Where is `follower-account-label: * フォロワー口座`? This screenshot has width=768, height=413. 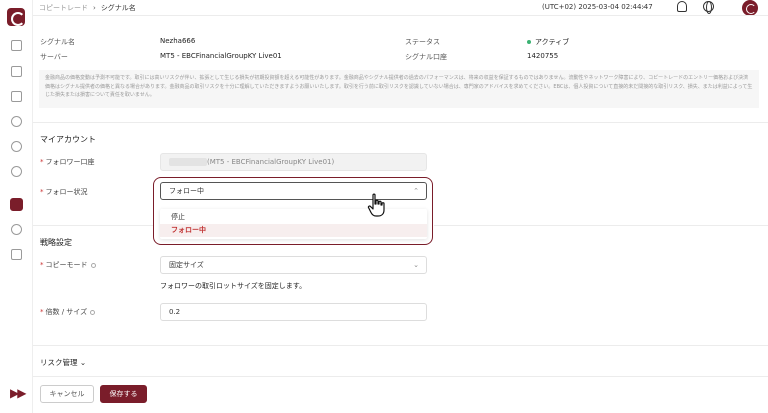 follower-account-label: * フォロワー口座 is located at coordinates (67, 162).